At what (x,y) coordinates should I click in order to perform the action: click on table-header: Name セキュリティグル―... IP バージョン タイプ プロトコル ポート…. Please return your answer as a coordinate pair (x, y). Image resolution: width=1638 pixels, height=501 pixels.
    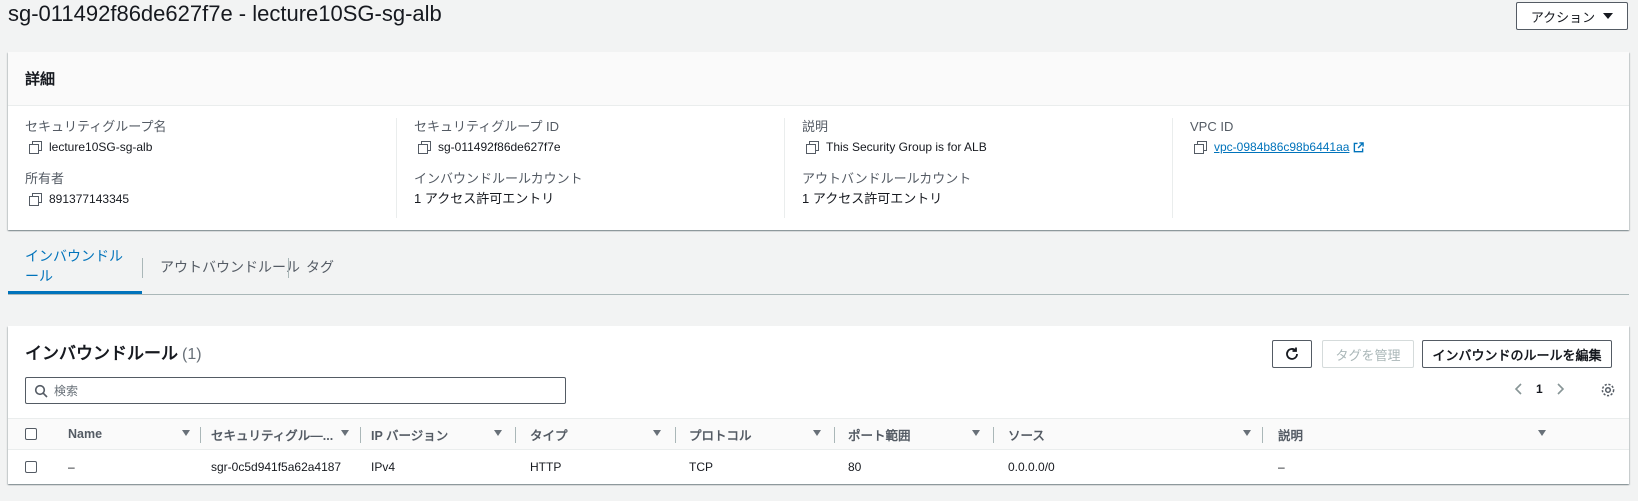
    Looking at the image, I should click on (818, 434).